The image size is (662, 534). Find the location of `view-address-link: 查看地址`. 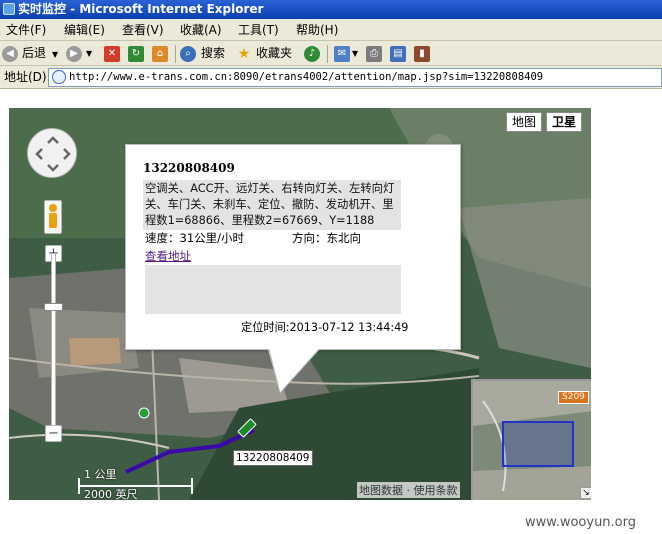

view-address-link: 查看地址 is located at coordinates (168, 256).